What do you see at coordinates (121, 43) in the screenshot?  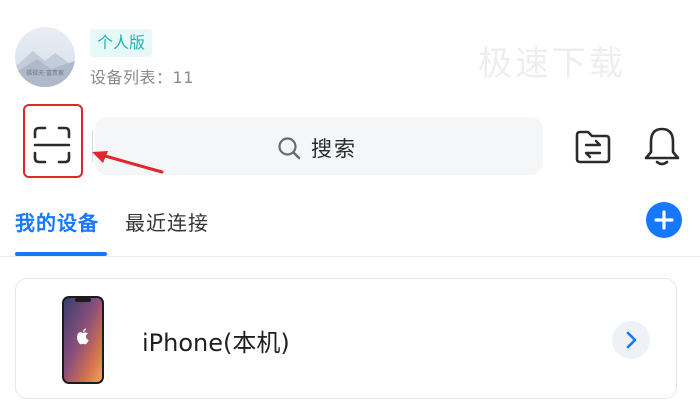 I see `plan-badge: 个人版` at bounding box center [121, 43].